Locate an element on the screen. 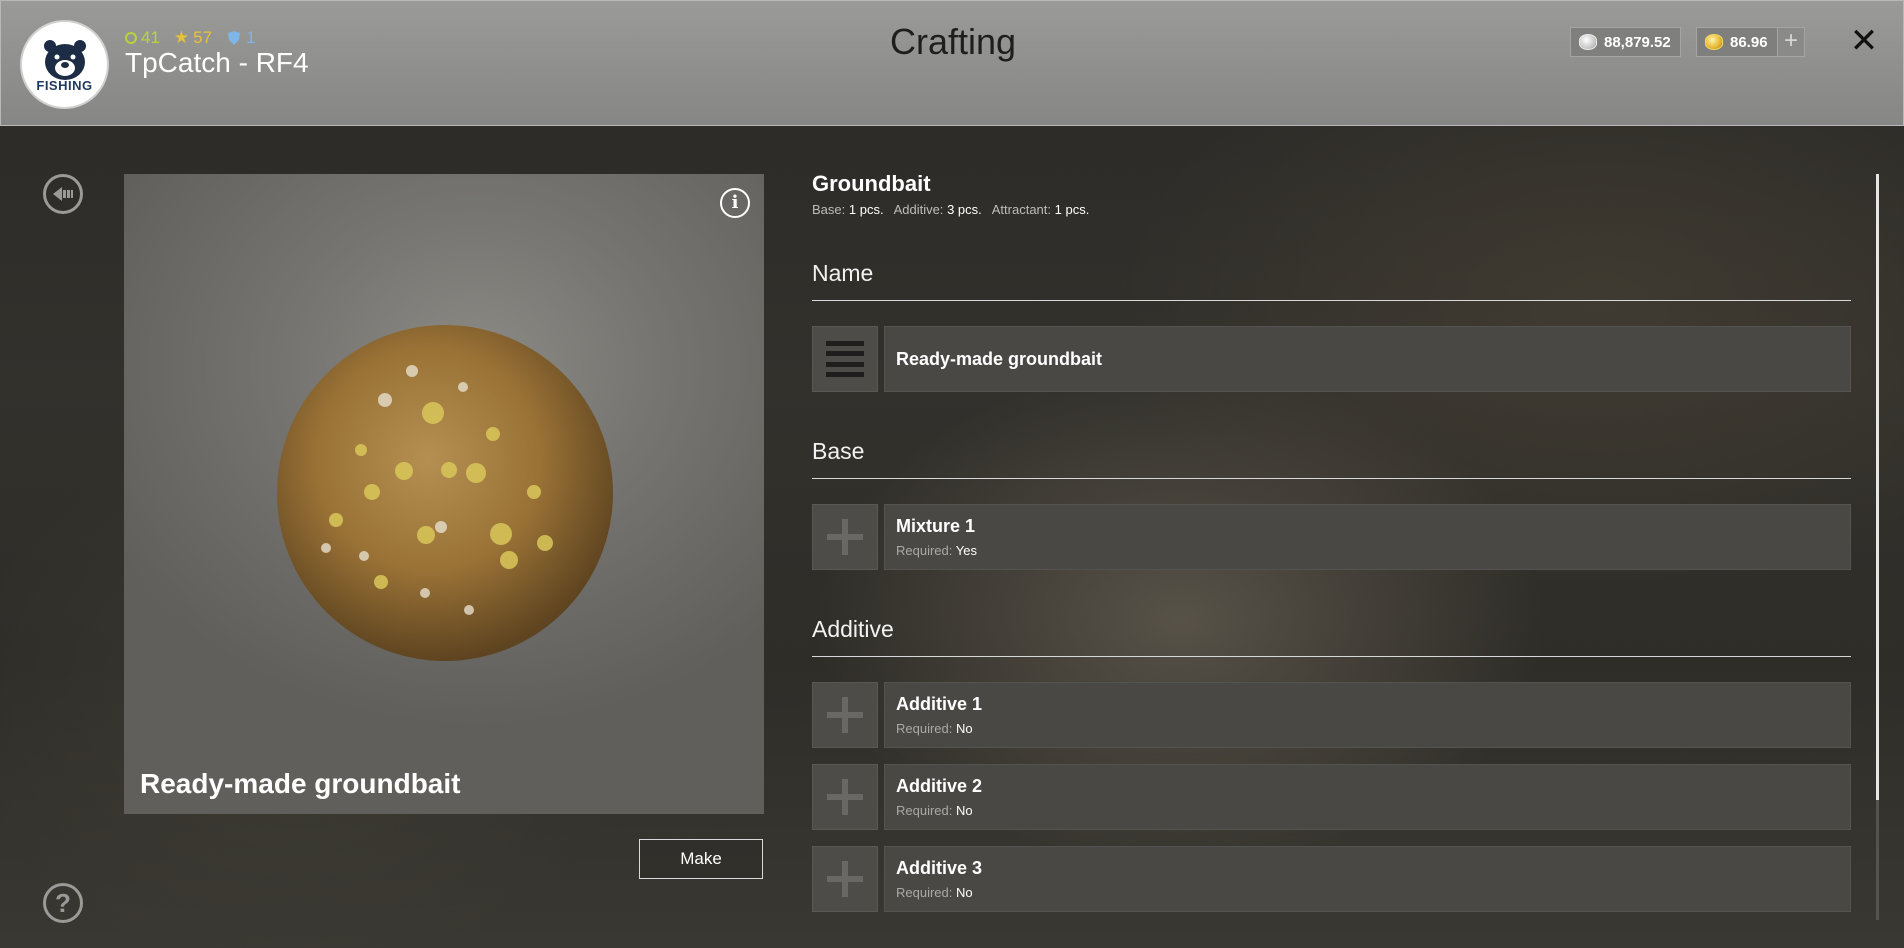 The image size is (1904, 948). make-button: Make is located at coordinates (701, 859).